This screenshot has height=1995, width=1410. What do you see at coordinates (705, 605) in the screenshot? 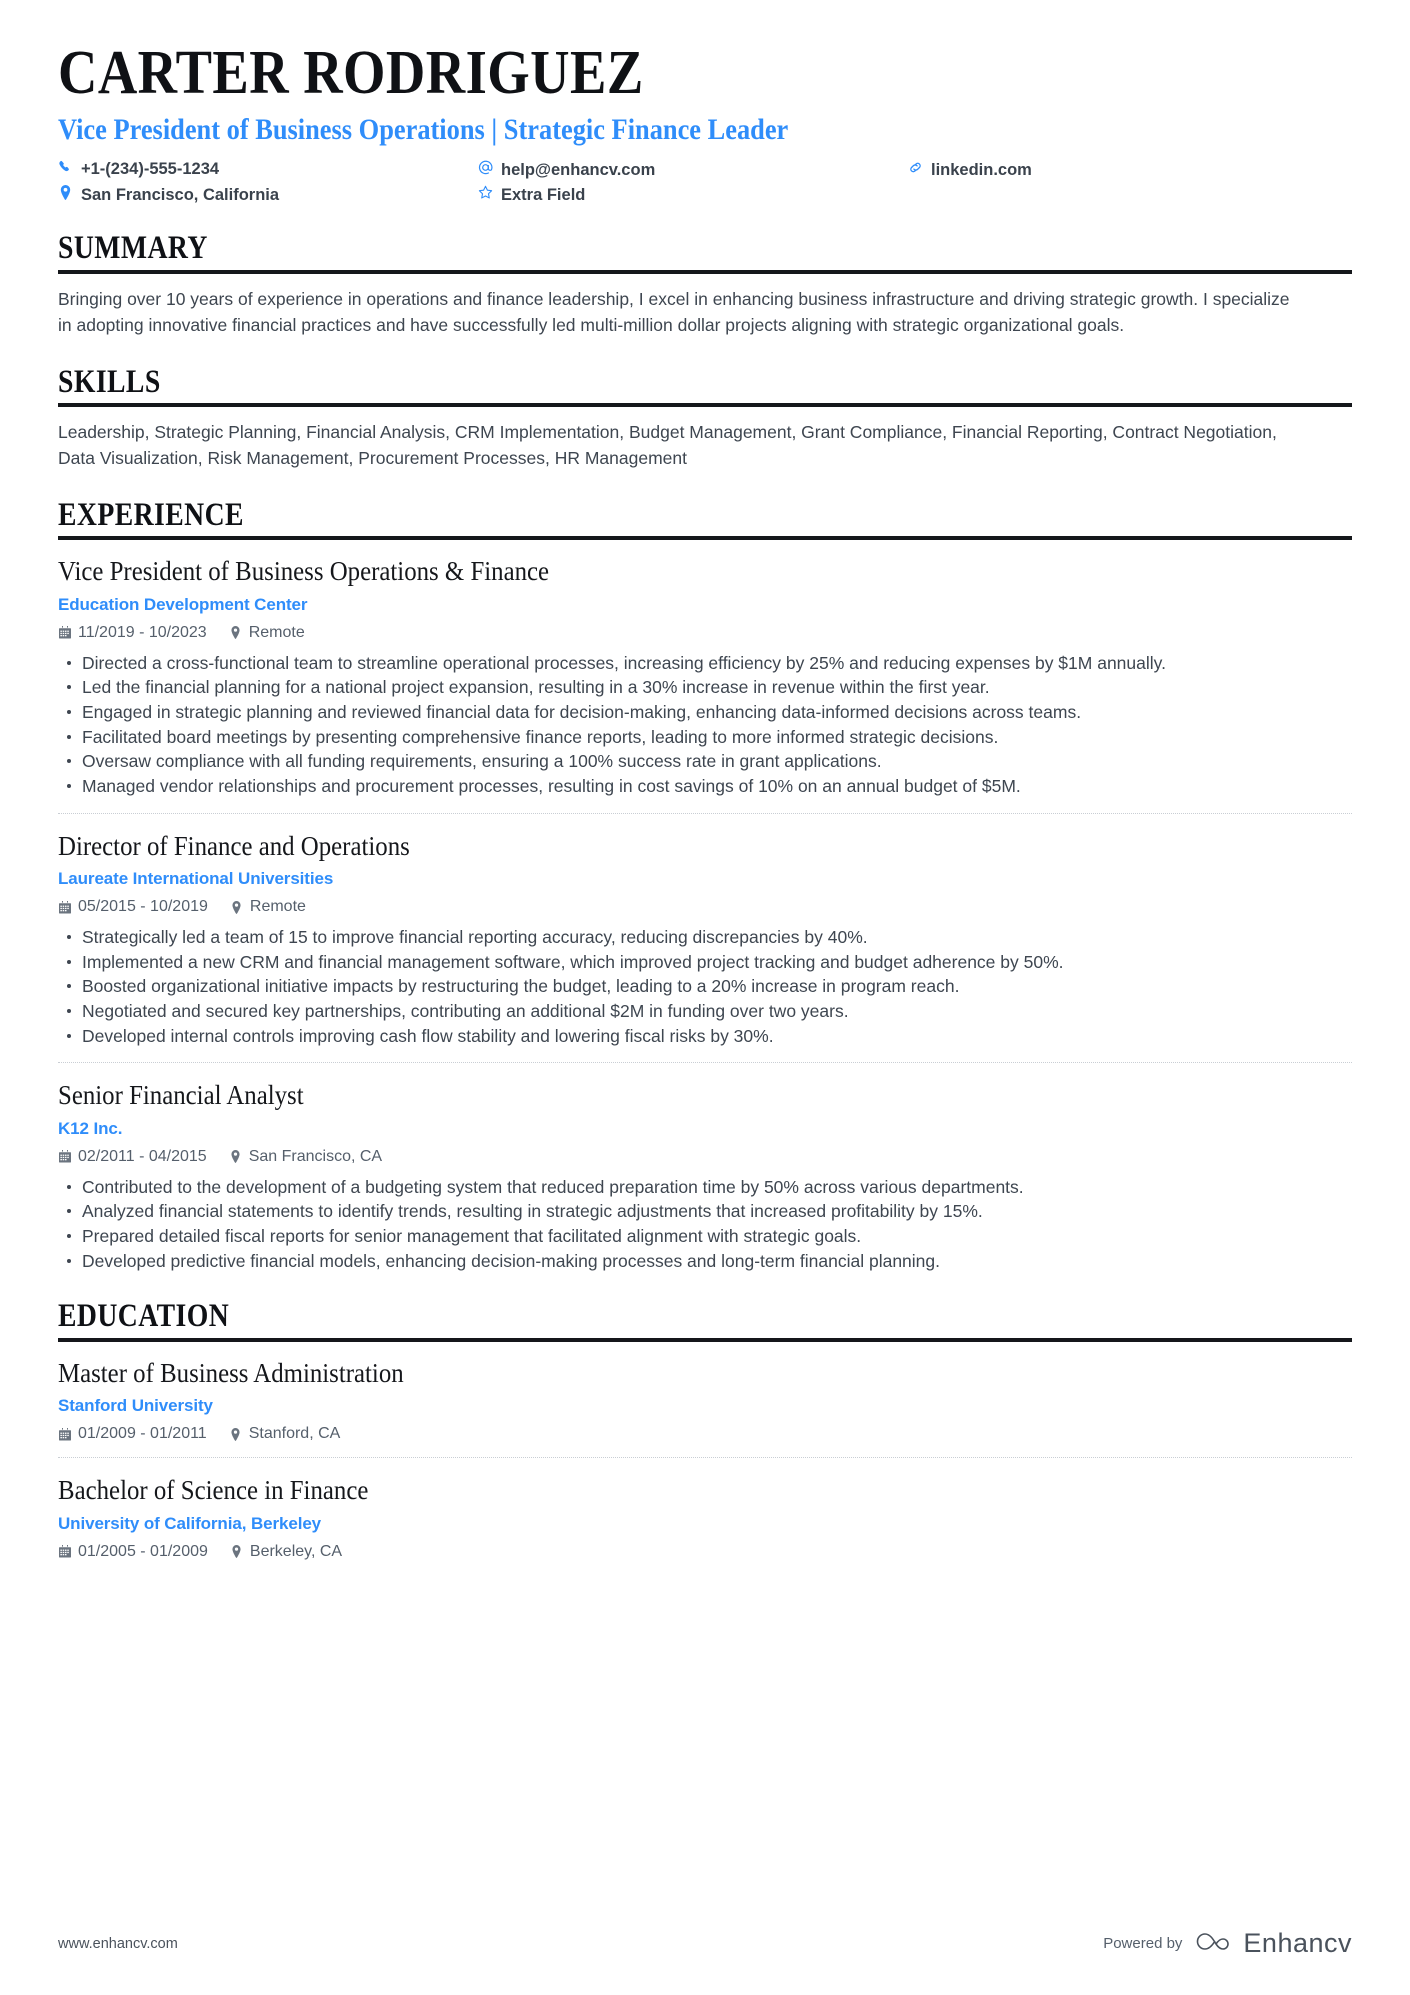
I see `company-name: Education Development Center` at bounding box center [705, 605].